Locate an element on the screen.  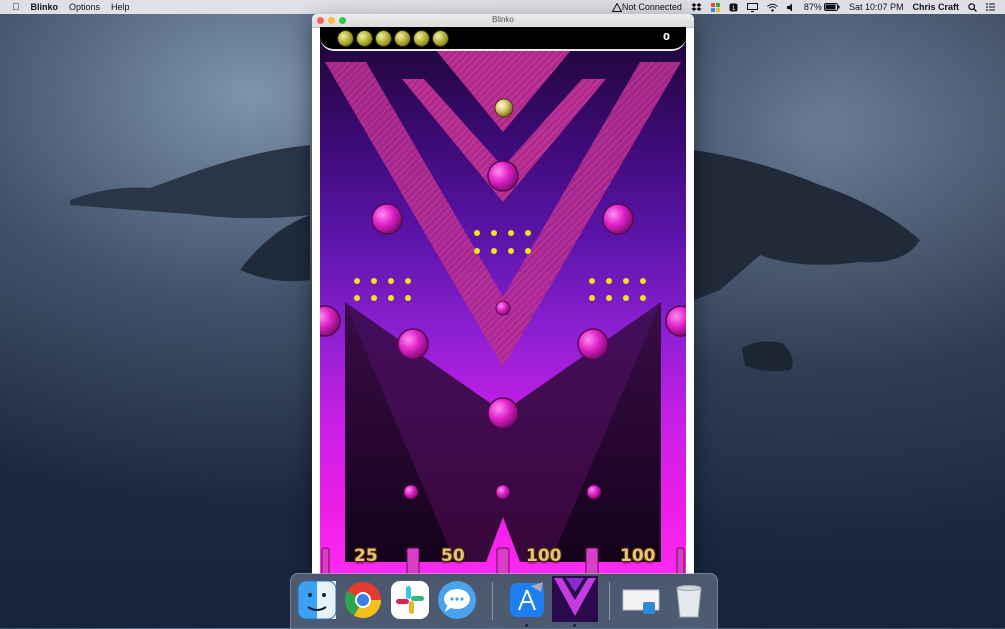
score-display: 0 is located at coordinates (666, 37).